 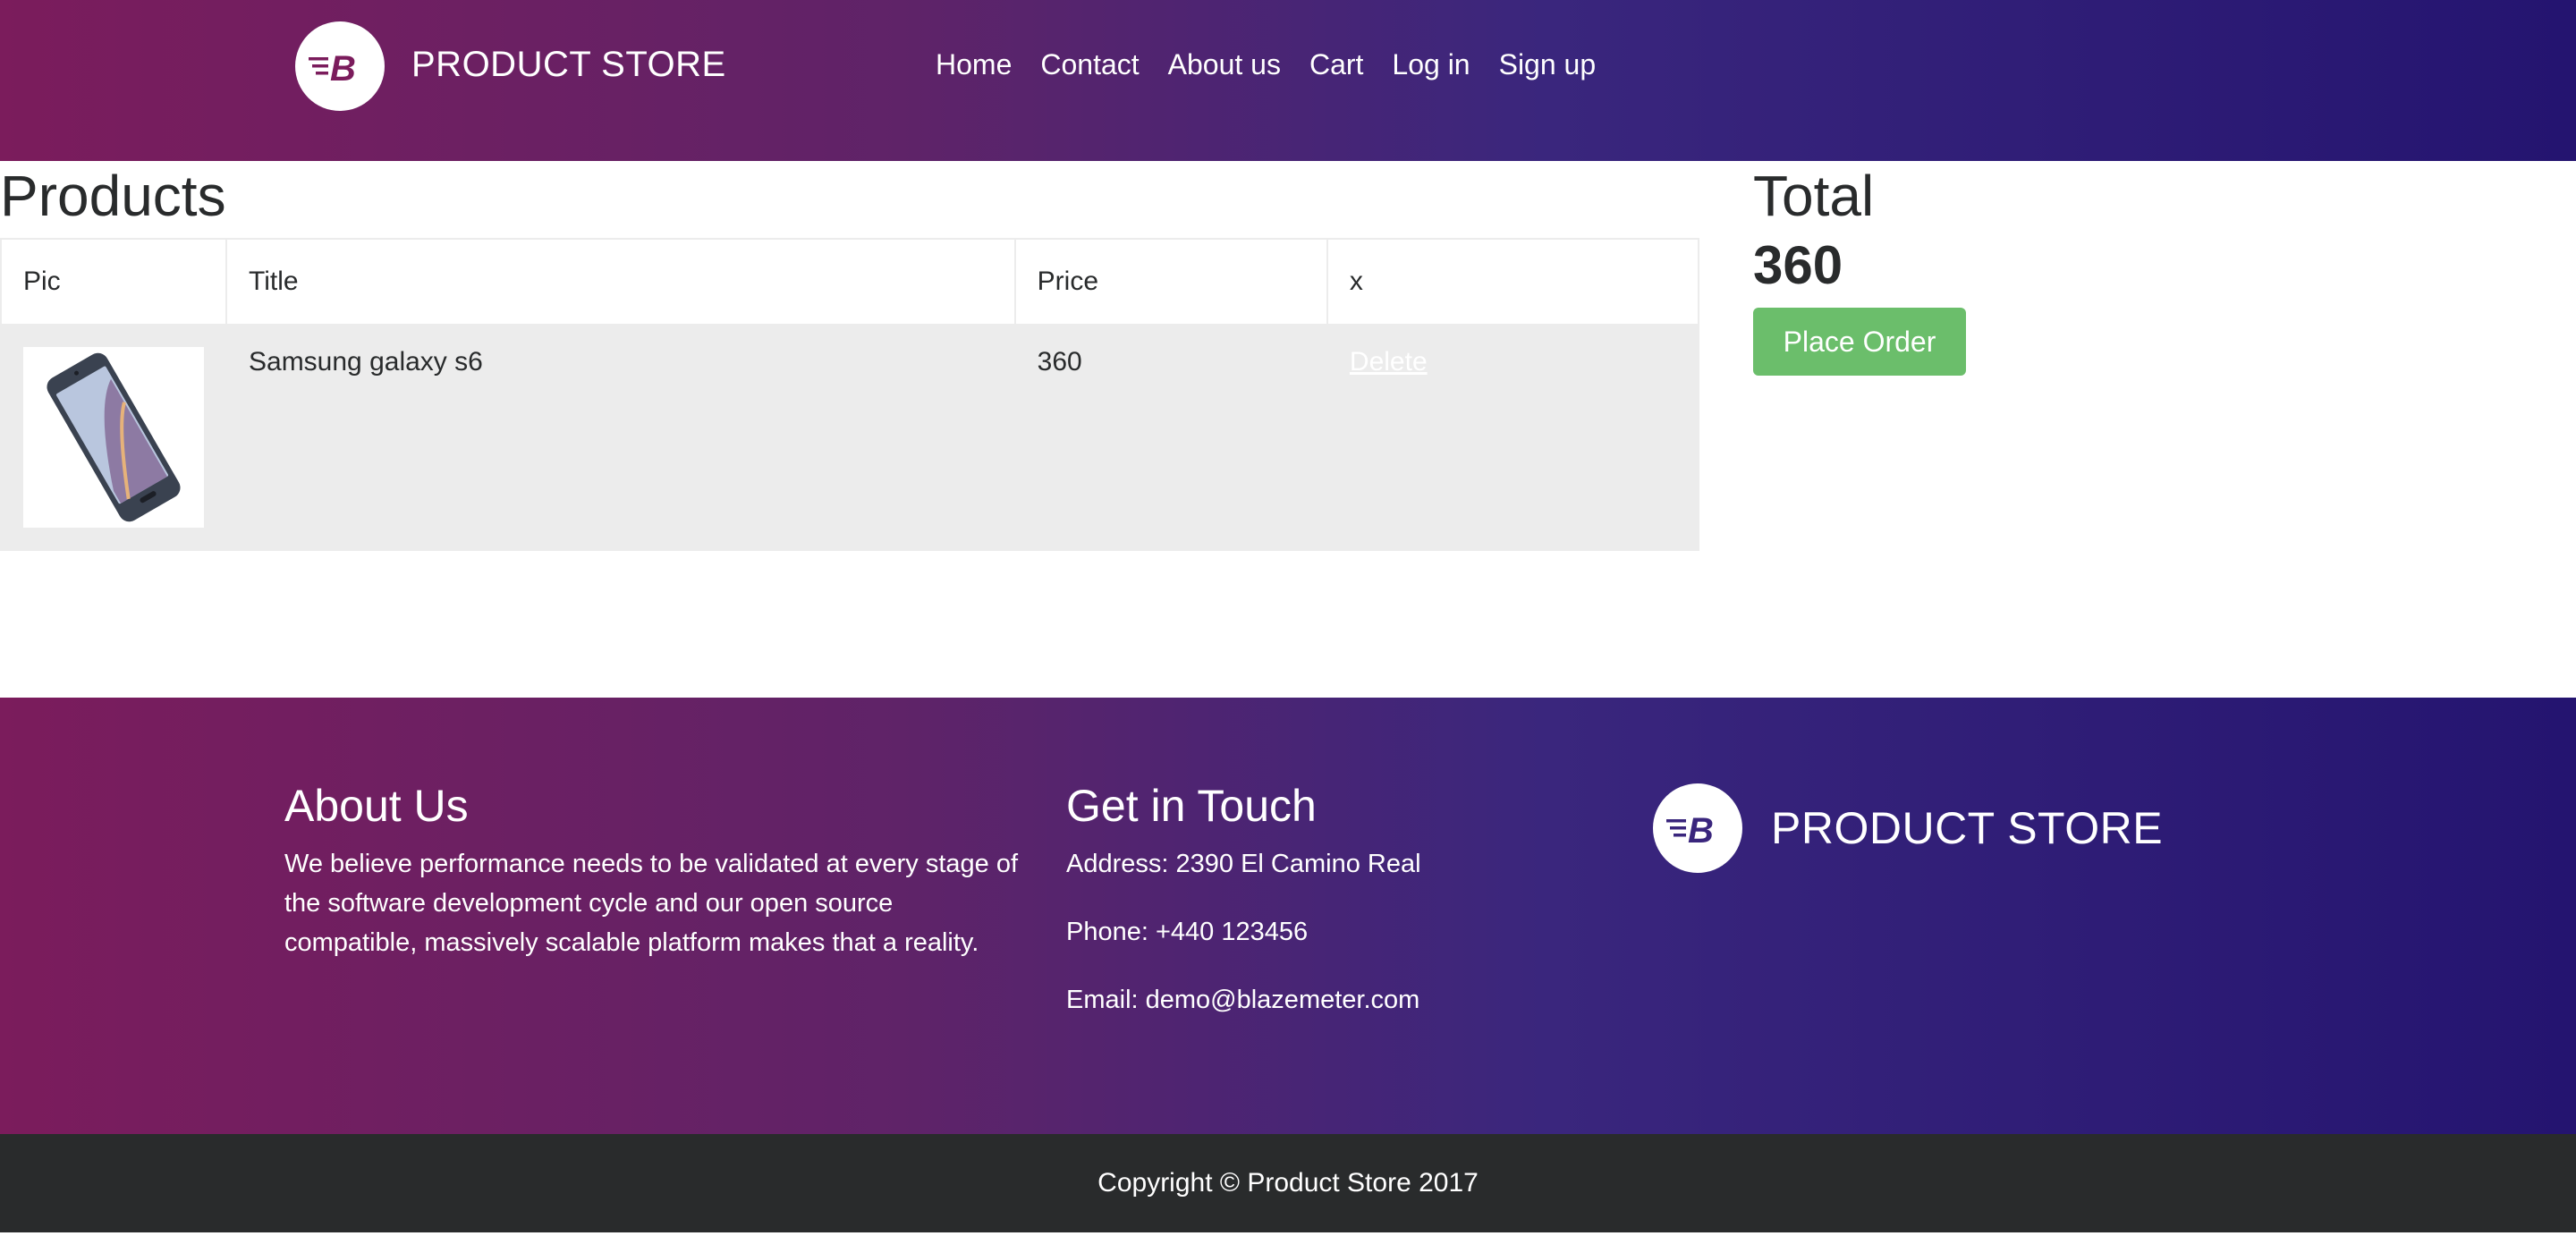 What do you see at coordinates (1548, 64) in the screenshot?
I see `nav-sign-up: Sign up` at bounding box center [1548, 64].